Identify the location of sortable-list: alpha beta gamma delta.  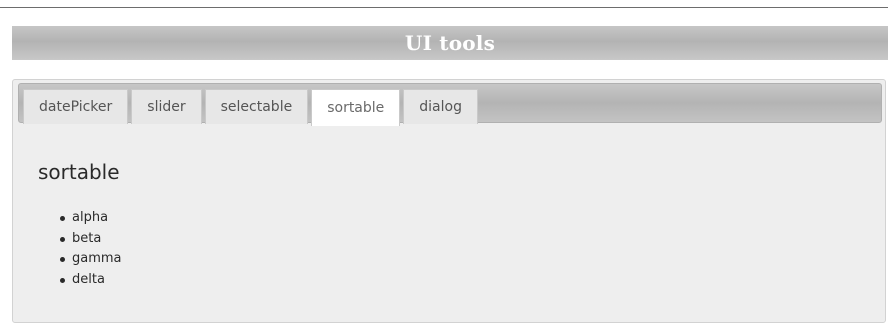
(91, 249).